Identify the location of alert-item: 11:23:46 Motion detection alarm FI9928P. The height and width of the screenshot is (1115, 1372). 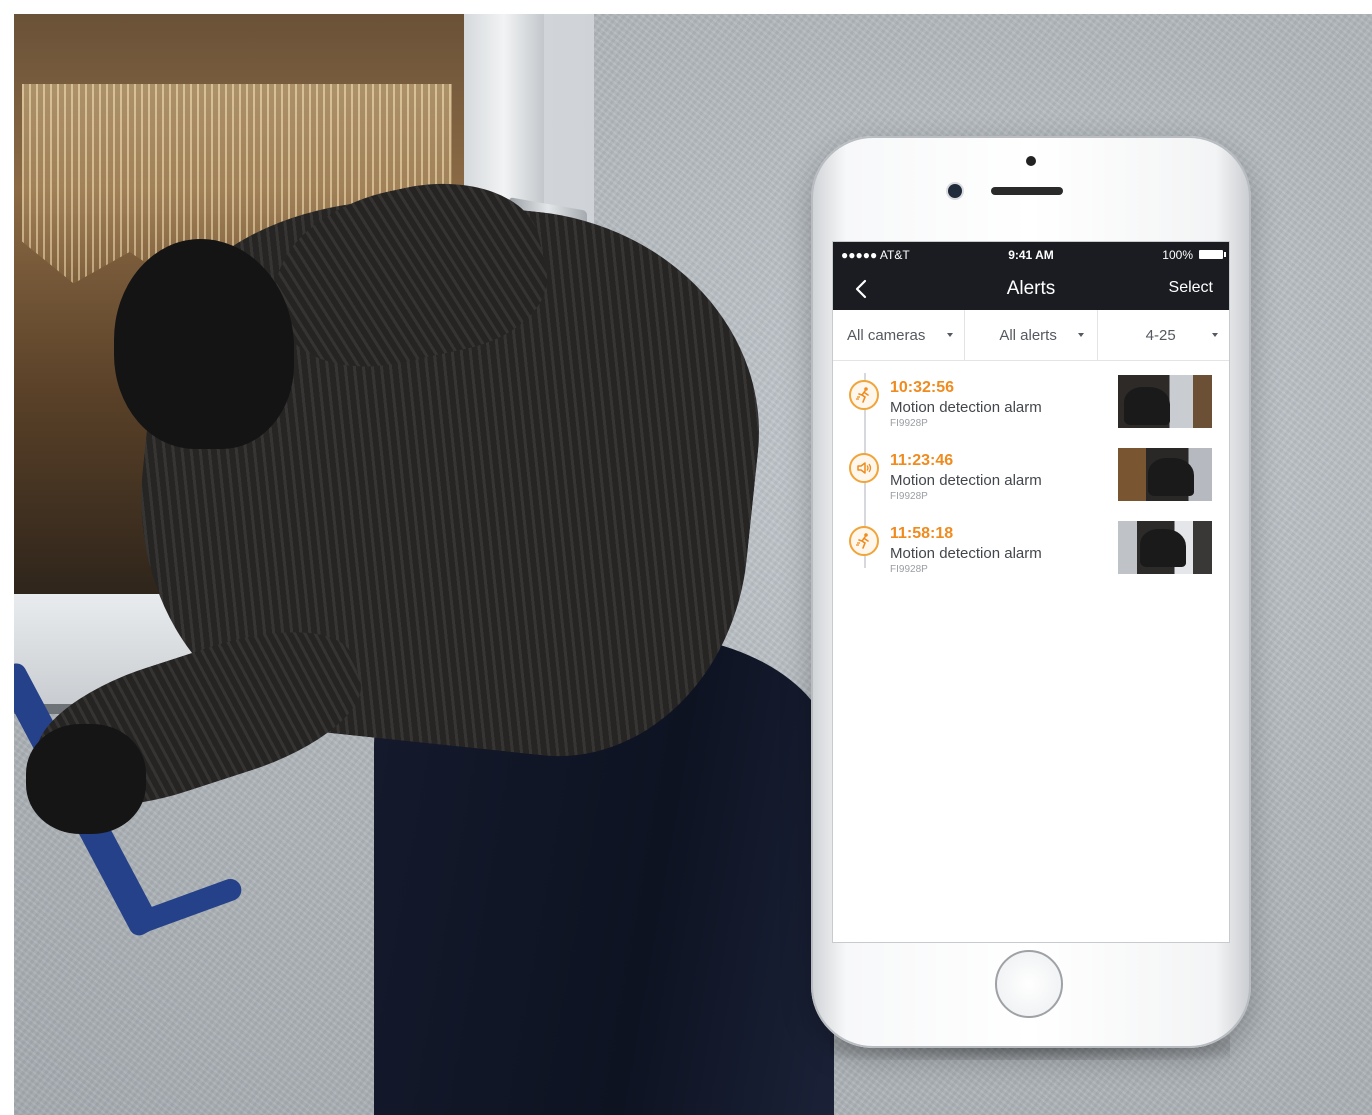
(1031, 476).